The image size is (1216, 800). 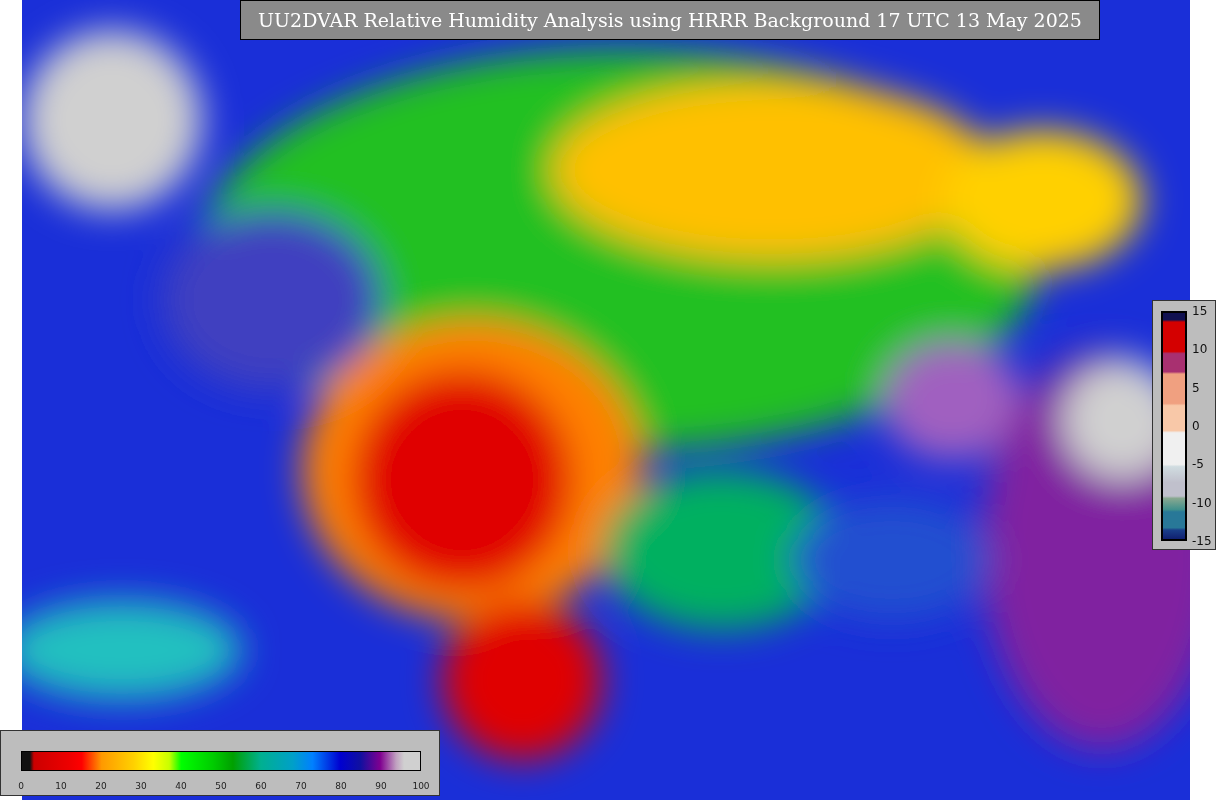 I want to click on colorbar-tick-label: 5, so click(x=1196, y=387).